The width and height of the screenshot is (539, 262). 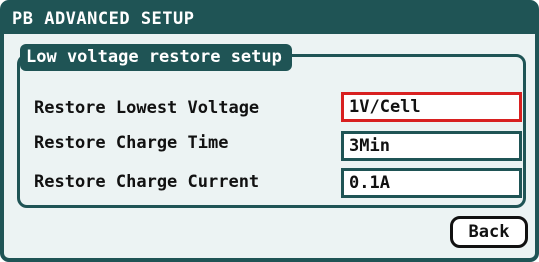 I want to click on back-button: Back, so click(x=489, y=232).